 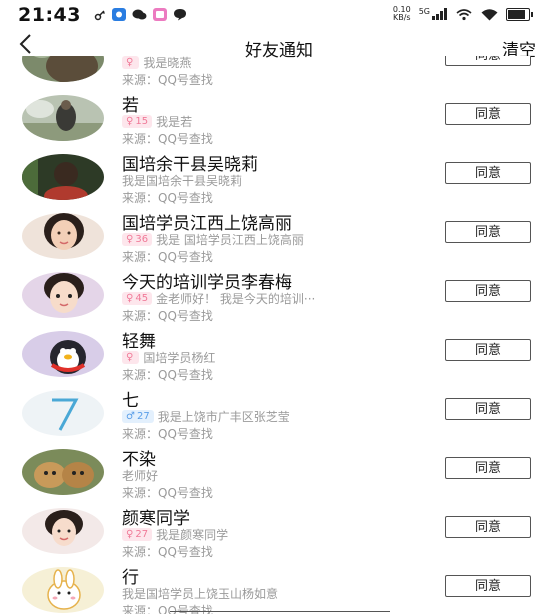 What do you see at coordinates (192, 535) in the screenshot?
I see `request-message-text: 我是颜寒同学` at bounding box center [192, 535].